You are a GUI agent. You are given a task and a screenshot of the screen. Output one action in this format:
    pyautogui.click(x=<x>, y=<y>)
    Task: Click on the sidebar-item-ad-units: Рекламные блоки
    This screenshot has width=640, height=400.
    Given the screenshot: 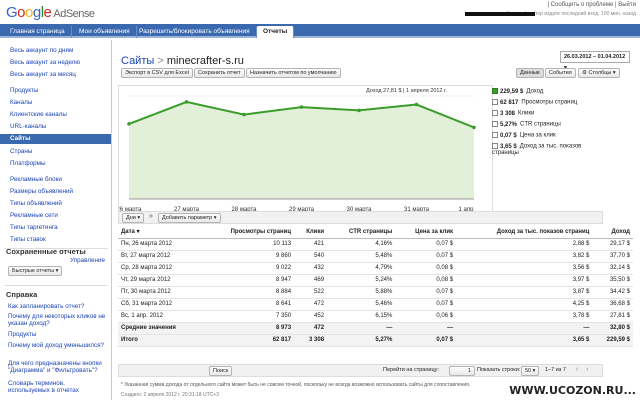 What is the action you would take?
    pyautogui.click(x=36, y=179)
    